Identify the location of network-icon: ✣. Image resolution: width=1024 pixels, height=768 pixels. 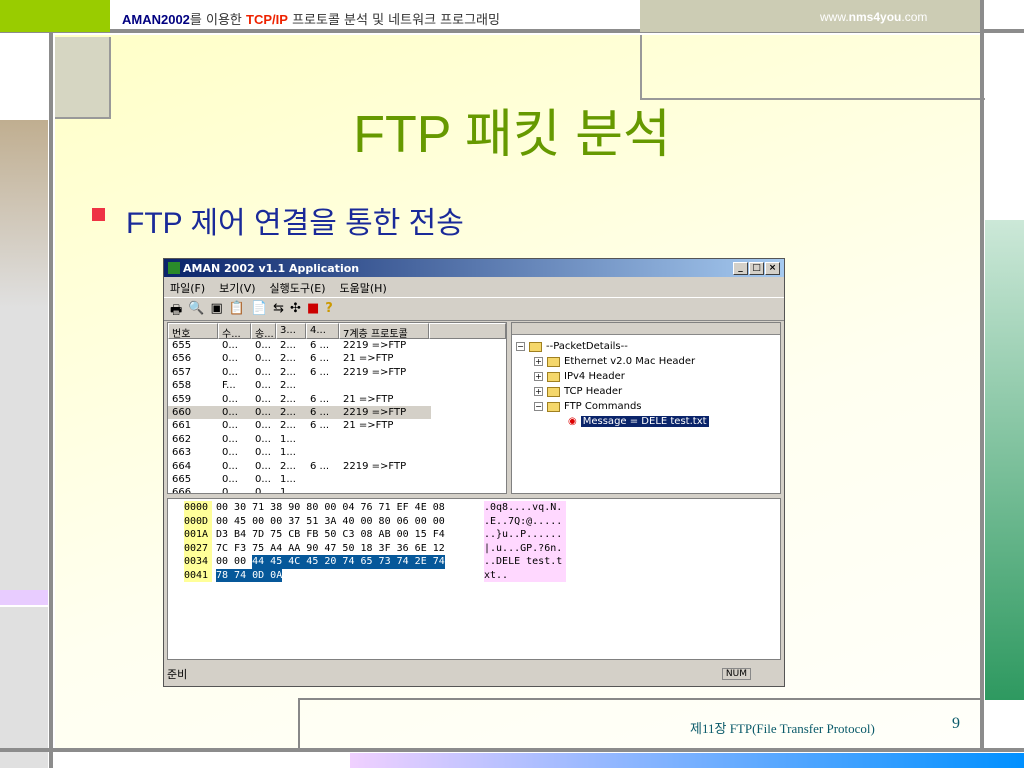
(295, 309).